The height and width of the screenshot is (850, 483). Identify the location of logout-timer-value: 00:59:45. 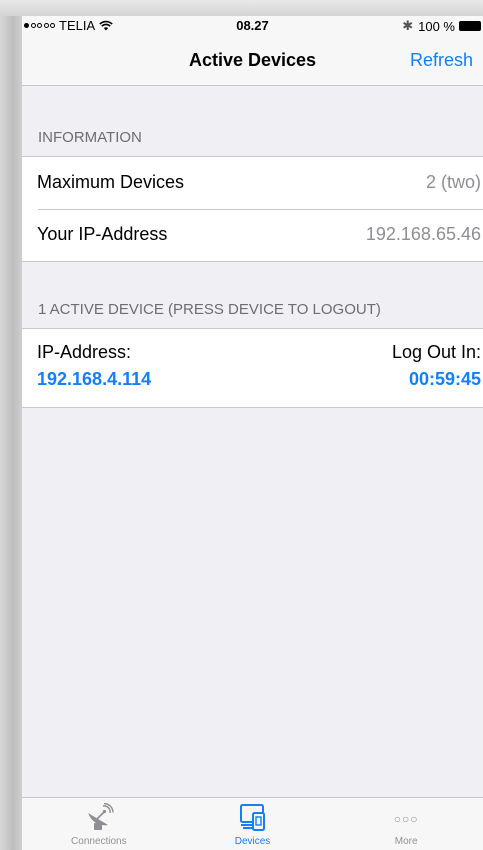
(444, 379).